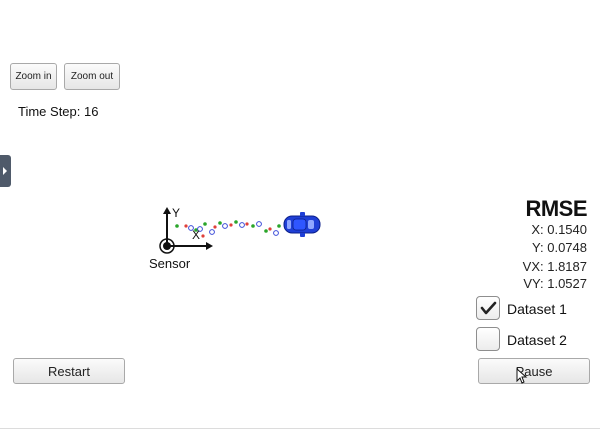 The width and height of the screenshot is (600, 432). What do you see at coordinates (488, 339) in the screenshot?
I see `dataset-2-checkbox` at bounding box center [488, 339].